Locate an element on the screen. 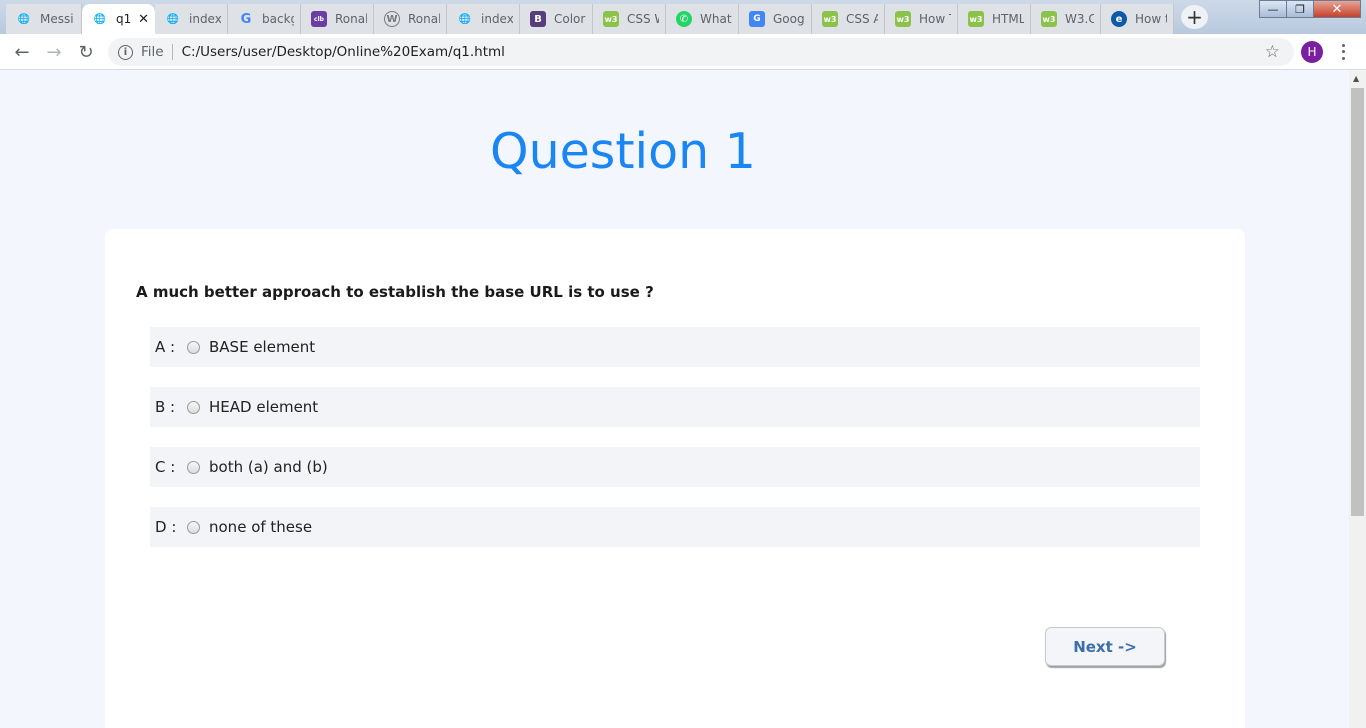  profile-avatar: H is located at coordinates (1312, 52).